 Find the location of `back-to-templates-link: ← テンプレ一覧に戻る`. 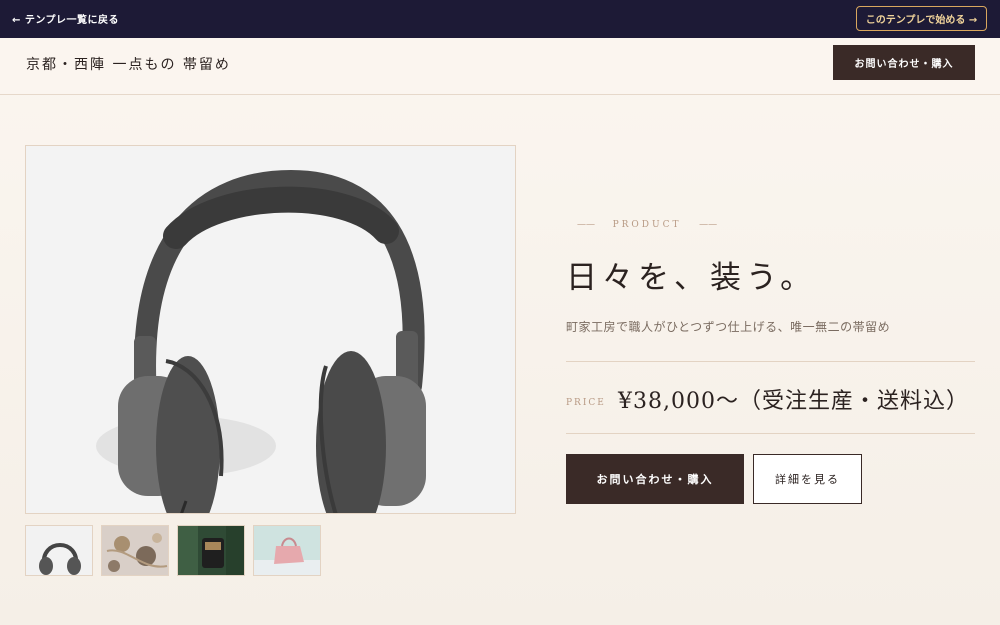

back-to-templates-link: ← テンプレ一覧に戻る is located at coordinates (65, 18).